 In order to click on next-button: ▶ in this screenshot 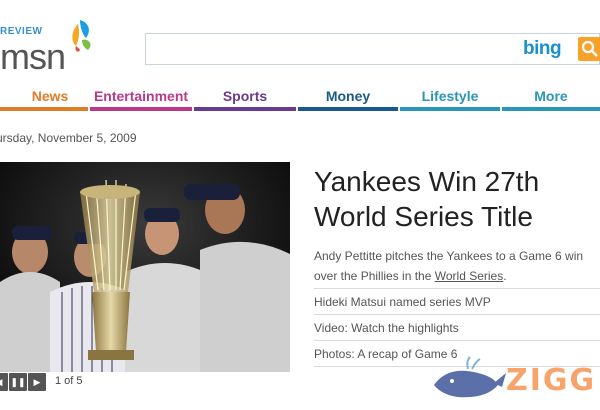, I will do `click(37, 382)`.